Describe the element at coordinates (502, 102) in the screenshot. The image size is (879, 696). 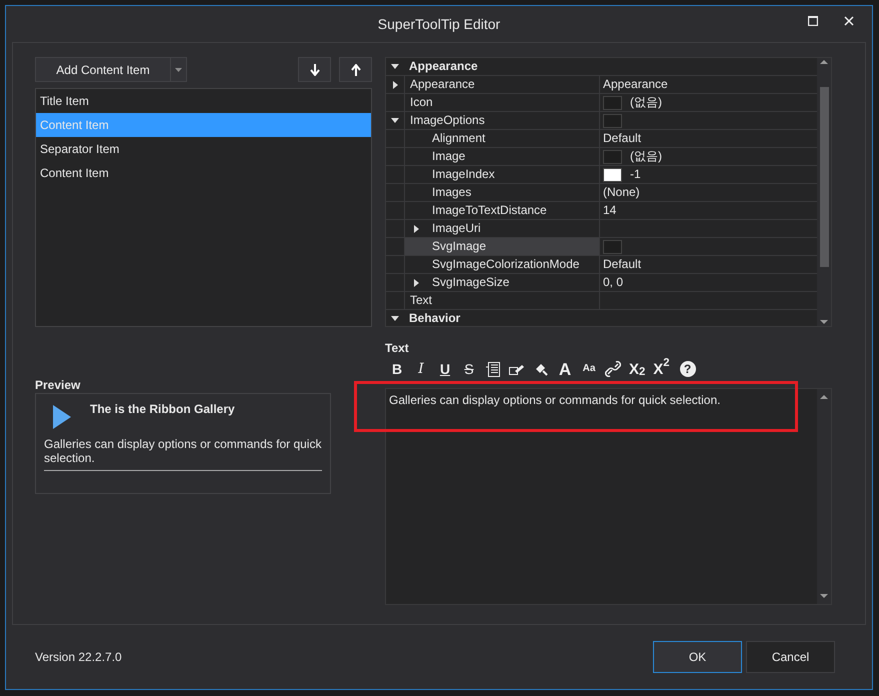
I see `property-name: Icon` at that location.